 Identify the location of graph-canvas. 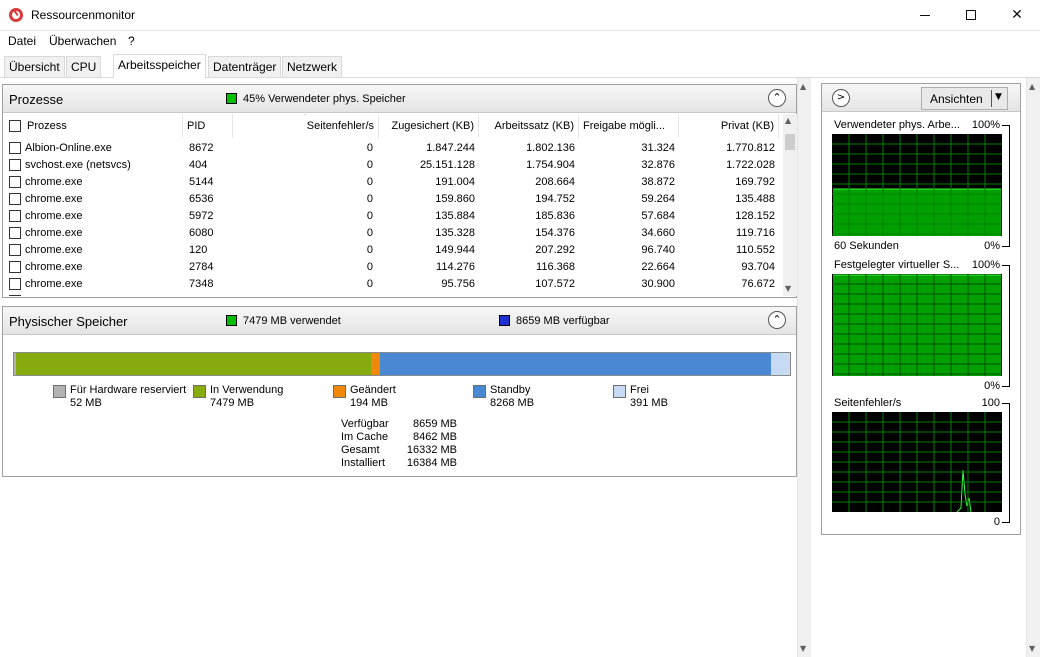
(917, 462).